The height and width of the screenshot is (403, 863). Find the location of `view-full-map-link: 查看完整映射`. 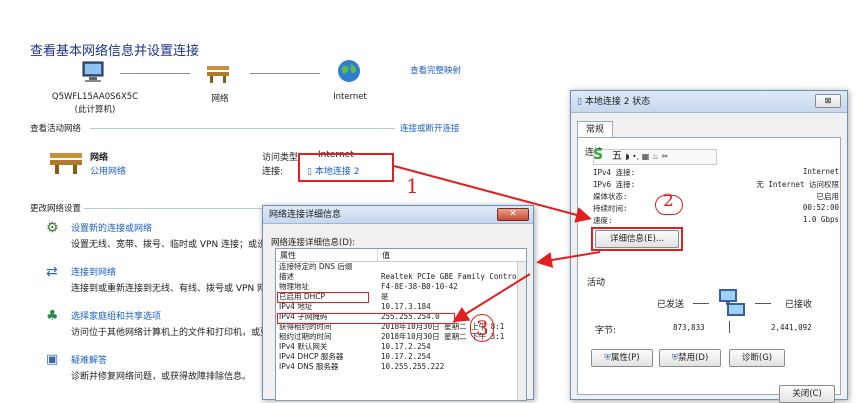

view-full-map-link: 查看完整映射 is located at coordinates (435, 70).